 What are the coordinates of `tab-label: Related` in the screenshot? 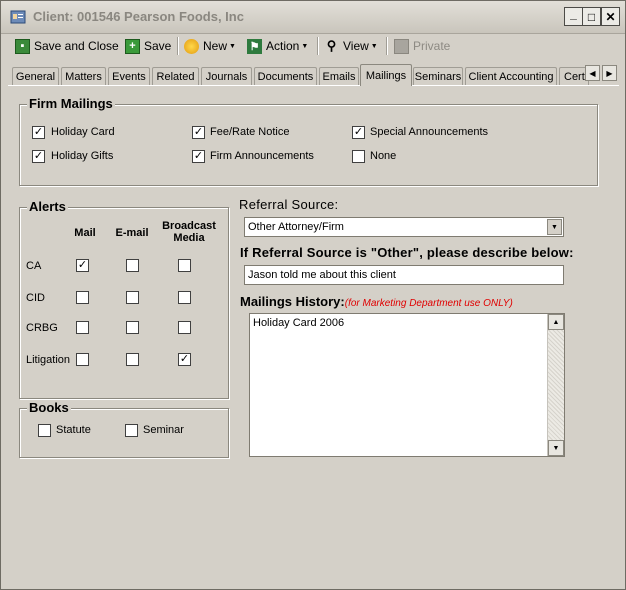 It's located at (175, 76).